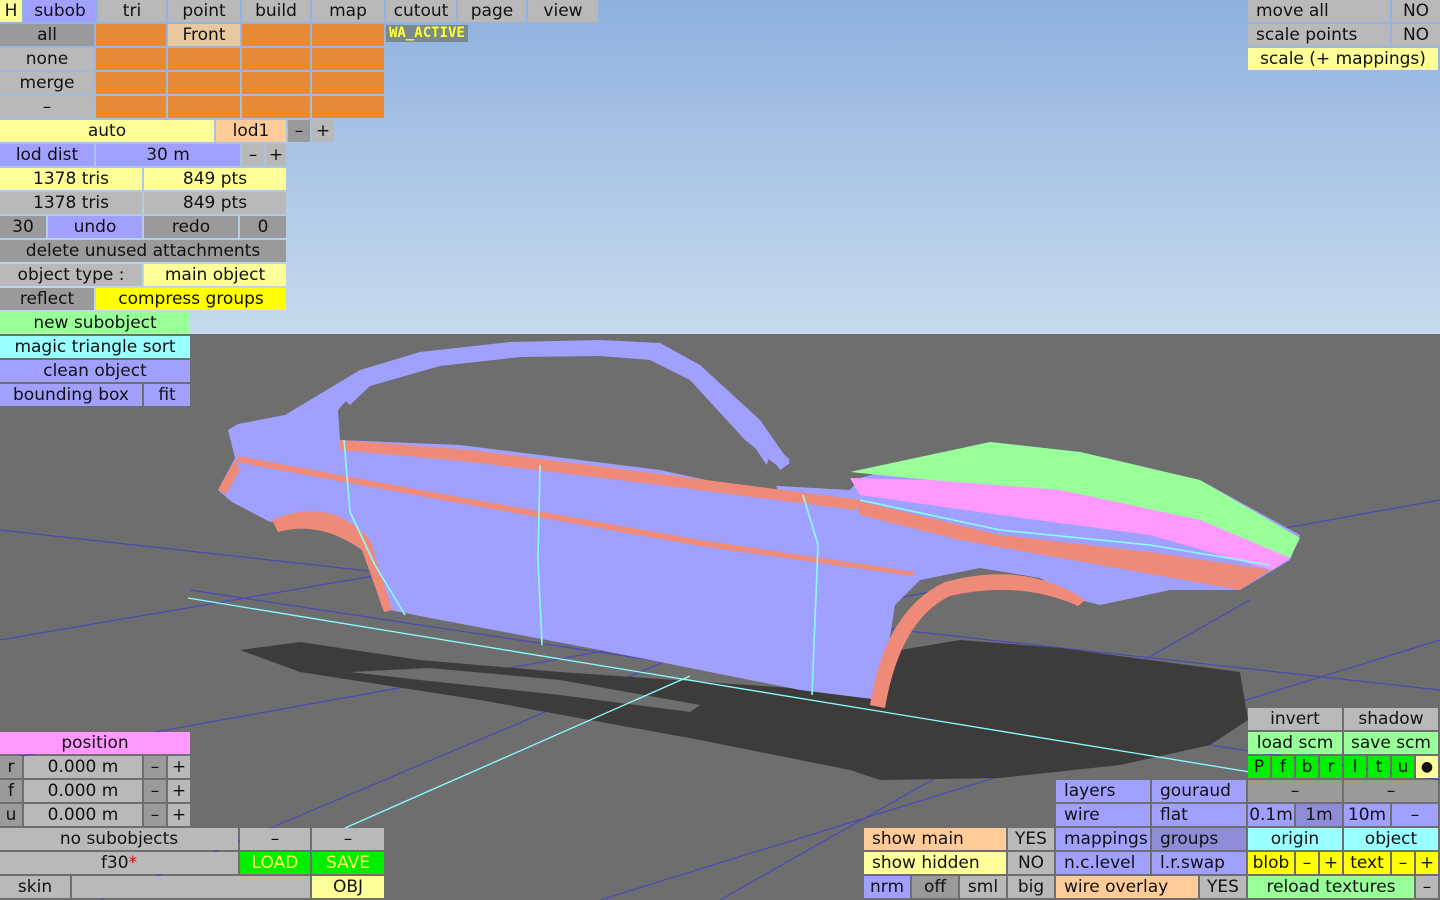  What do you see at coordinates (1367, 863) in the screenshot?
I see `text-label: text` at bounding box center [1367, 863].